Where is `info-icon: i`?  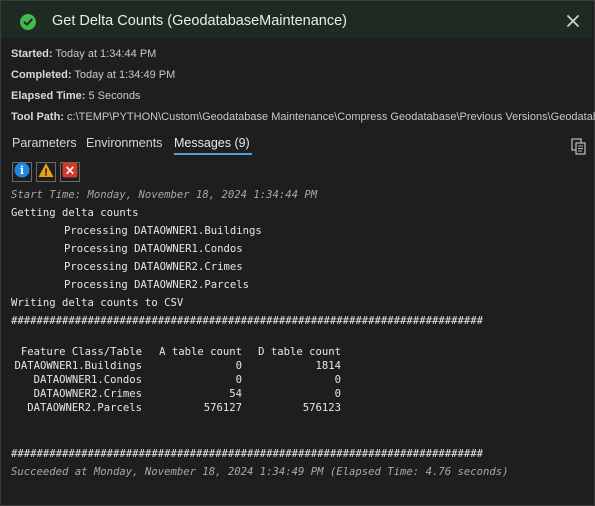 info-icon: i is located at coordinates (22, 172).